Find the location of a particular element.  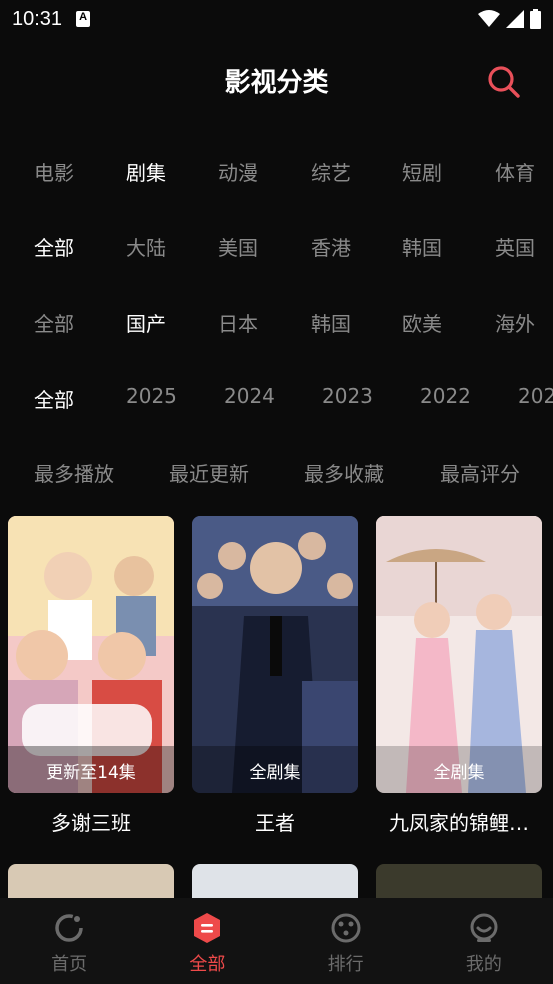

filter-year-2025: 2025 is located at coordinates (151, 396).